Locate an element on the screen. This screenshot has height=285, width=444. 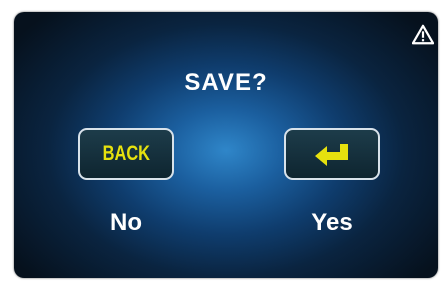
enter-button is located at coordinates (332, 154).